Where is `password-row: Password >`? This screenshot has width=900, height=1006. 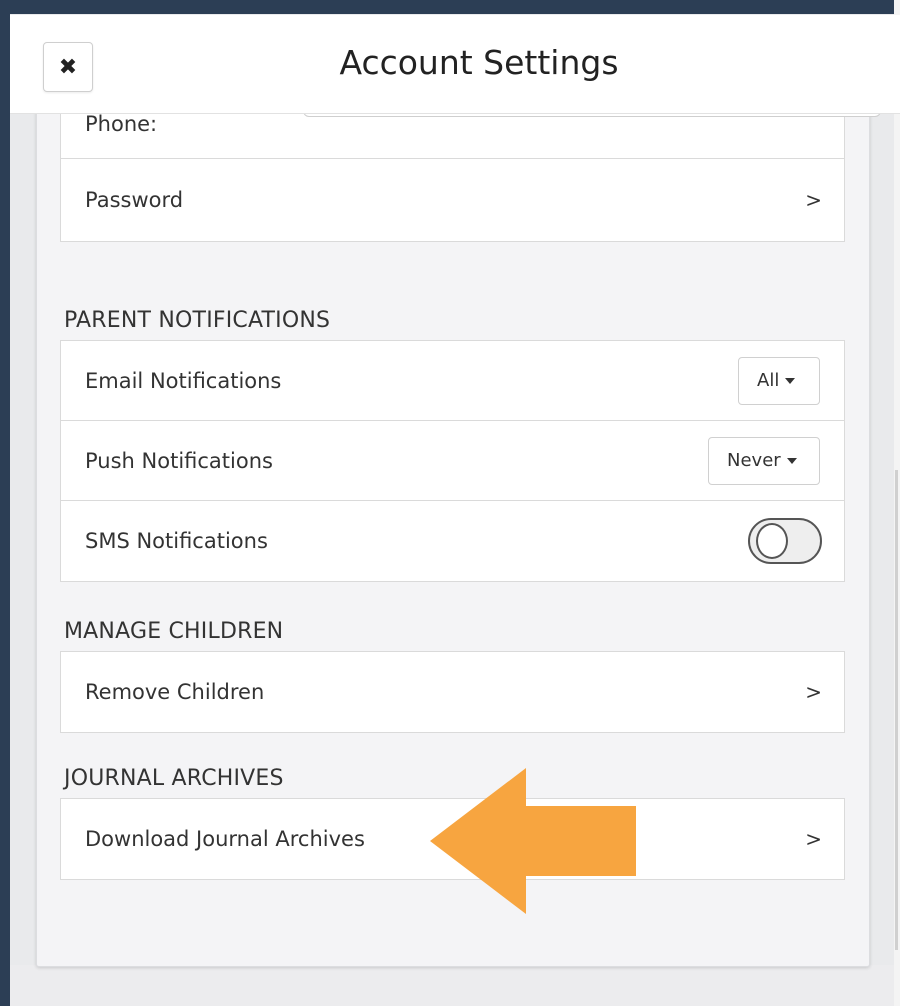 password-row: Password > is located at coordinates (452, 200).